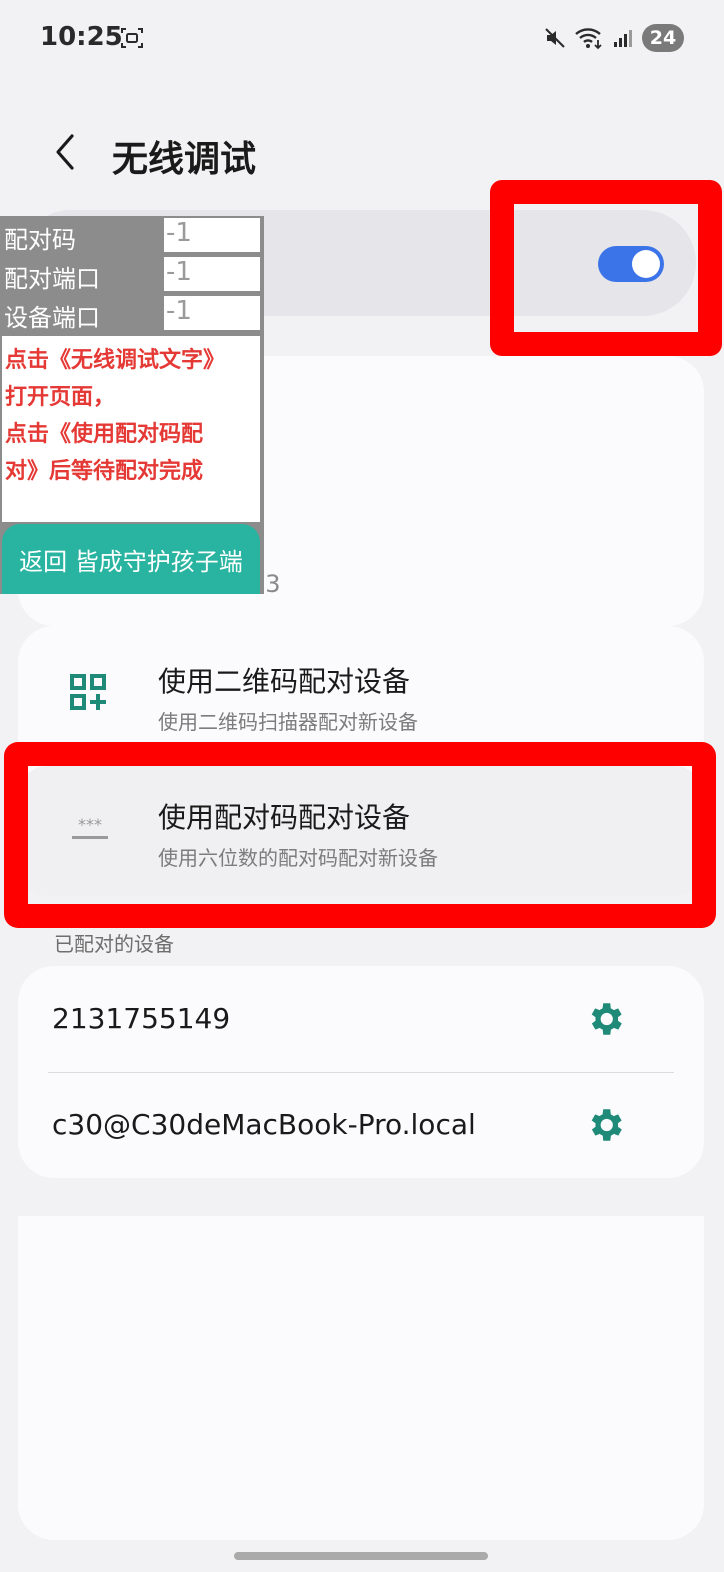 Image resolution: width=724 pixels, height=1572 pixels. I want to click on battery-badge: 24, so click(663, 38).